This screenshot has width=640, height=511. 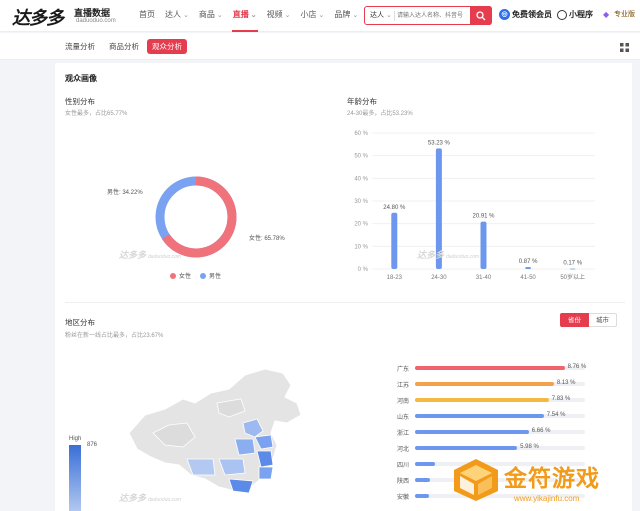 What do you see at coordinates (361, 247) in the screenshot?
I see `y-tick-label: 10 %` at bounding box center [361, 247].